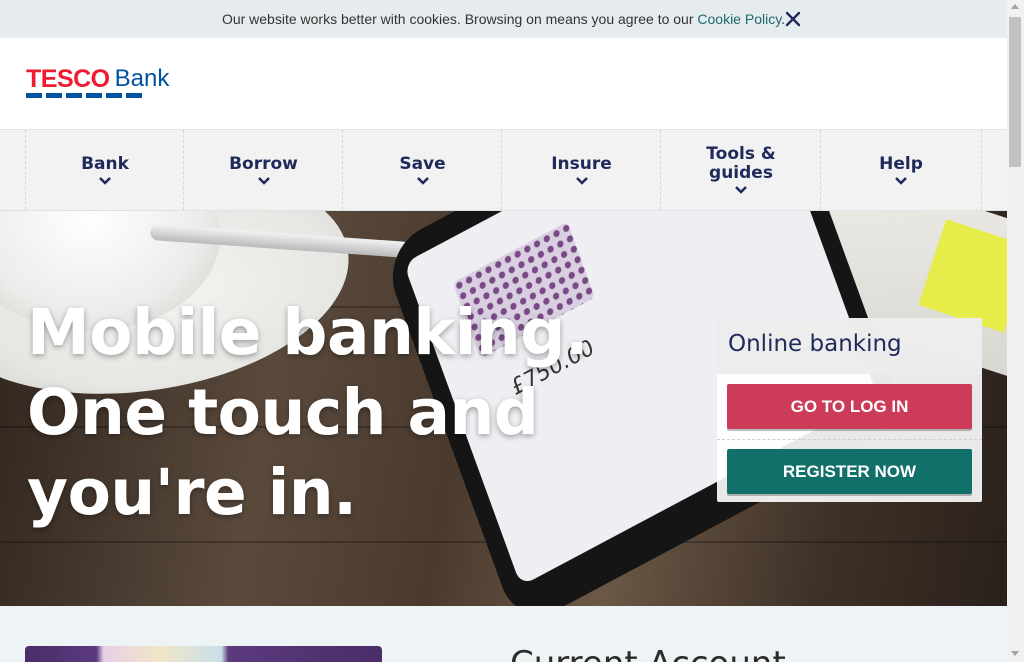  What do you see at coordinates (263, 163) in the screenshot?
I see `nav-label: Borrow` at bounding box center [263, 163].